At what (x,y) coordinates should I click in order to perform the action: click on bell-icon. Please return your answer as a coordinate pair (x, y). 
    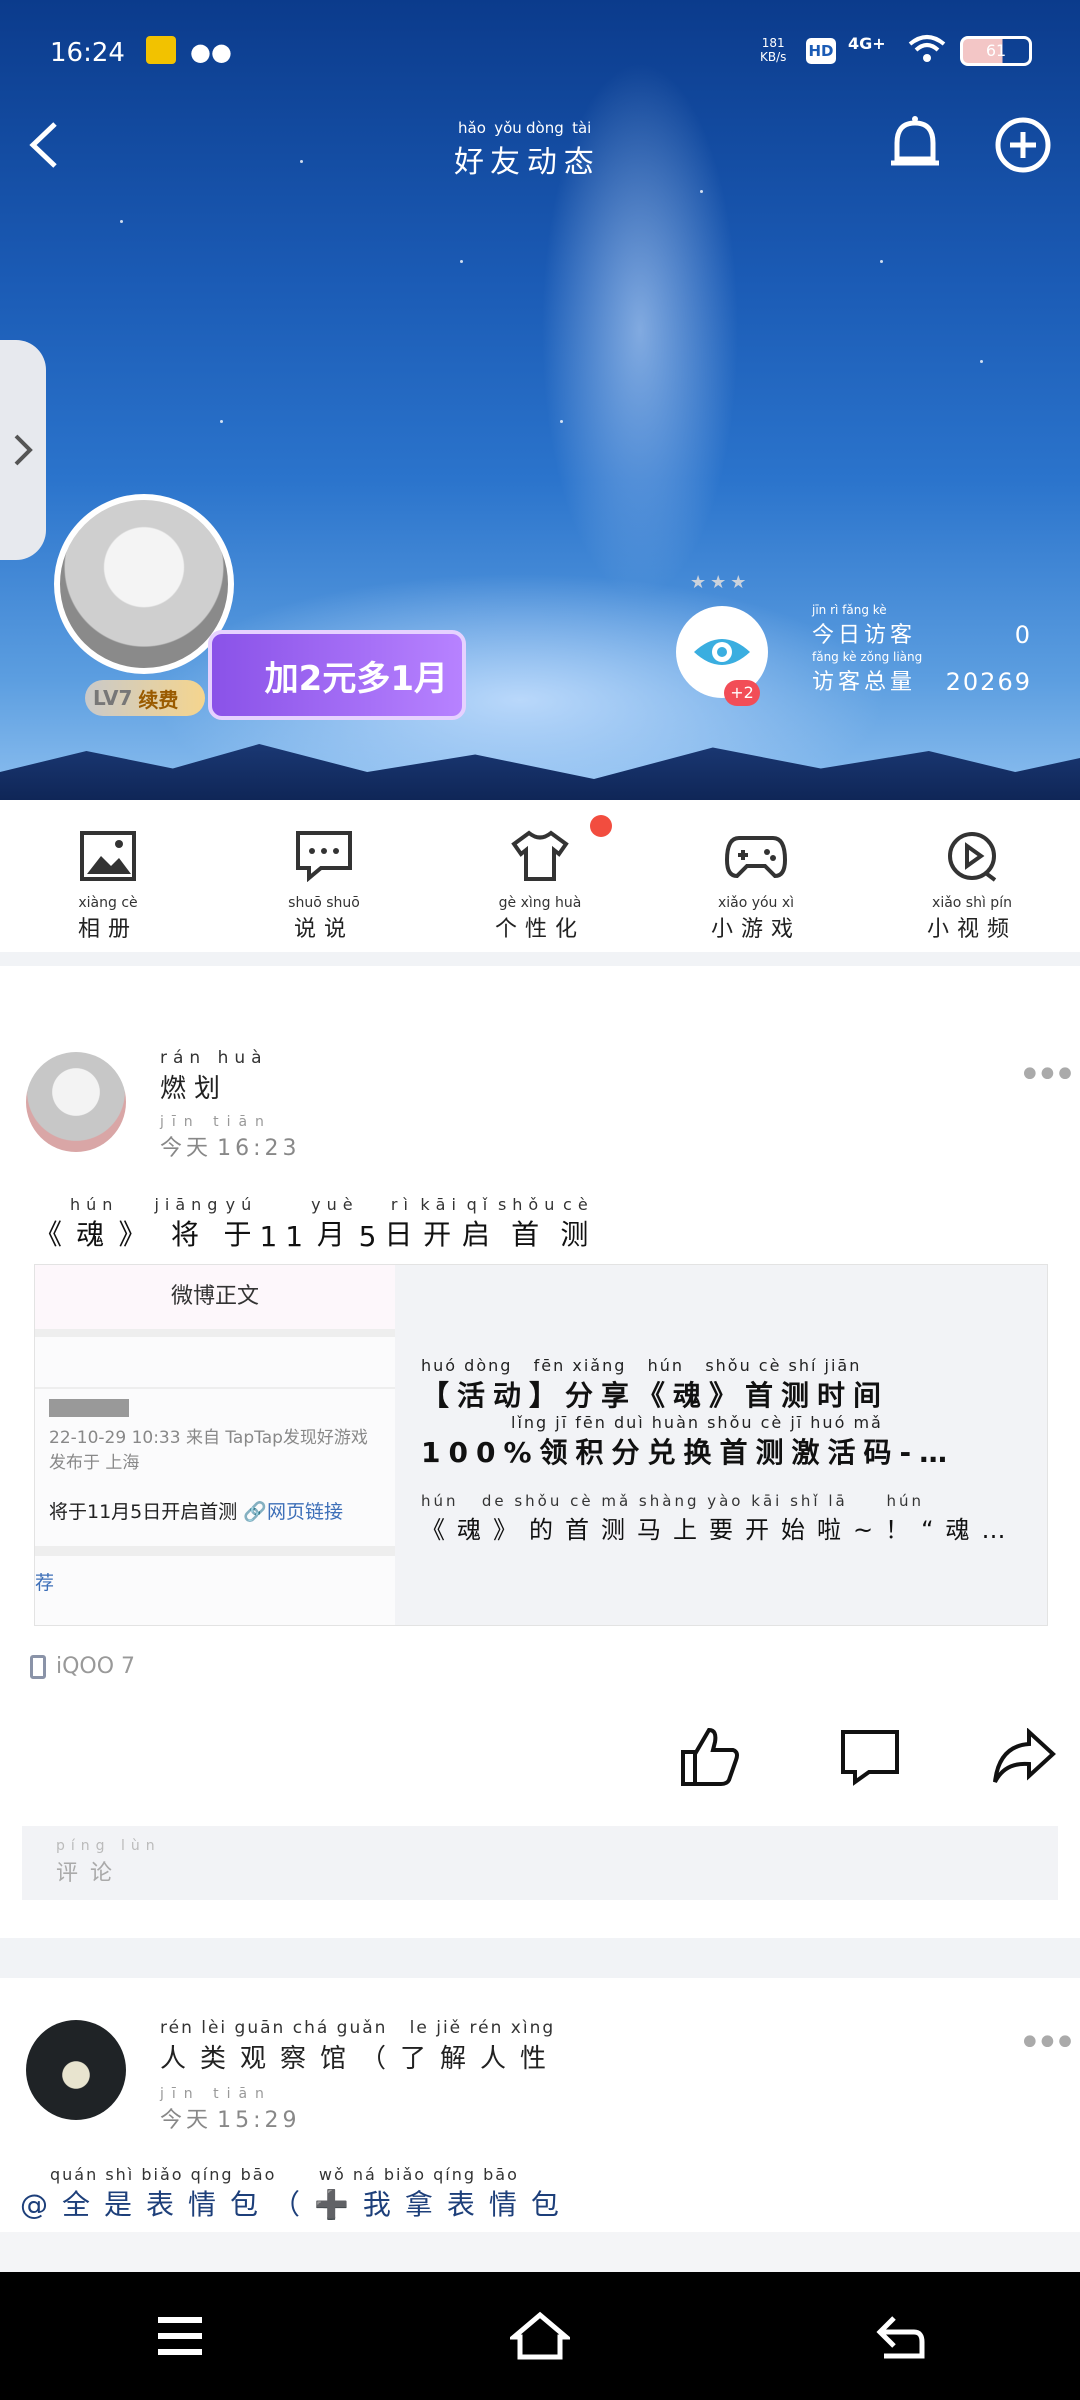
    Looking at the image, I should click on (915, 141).